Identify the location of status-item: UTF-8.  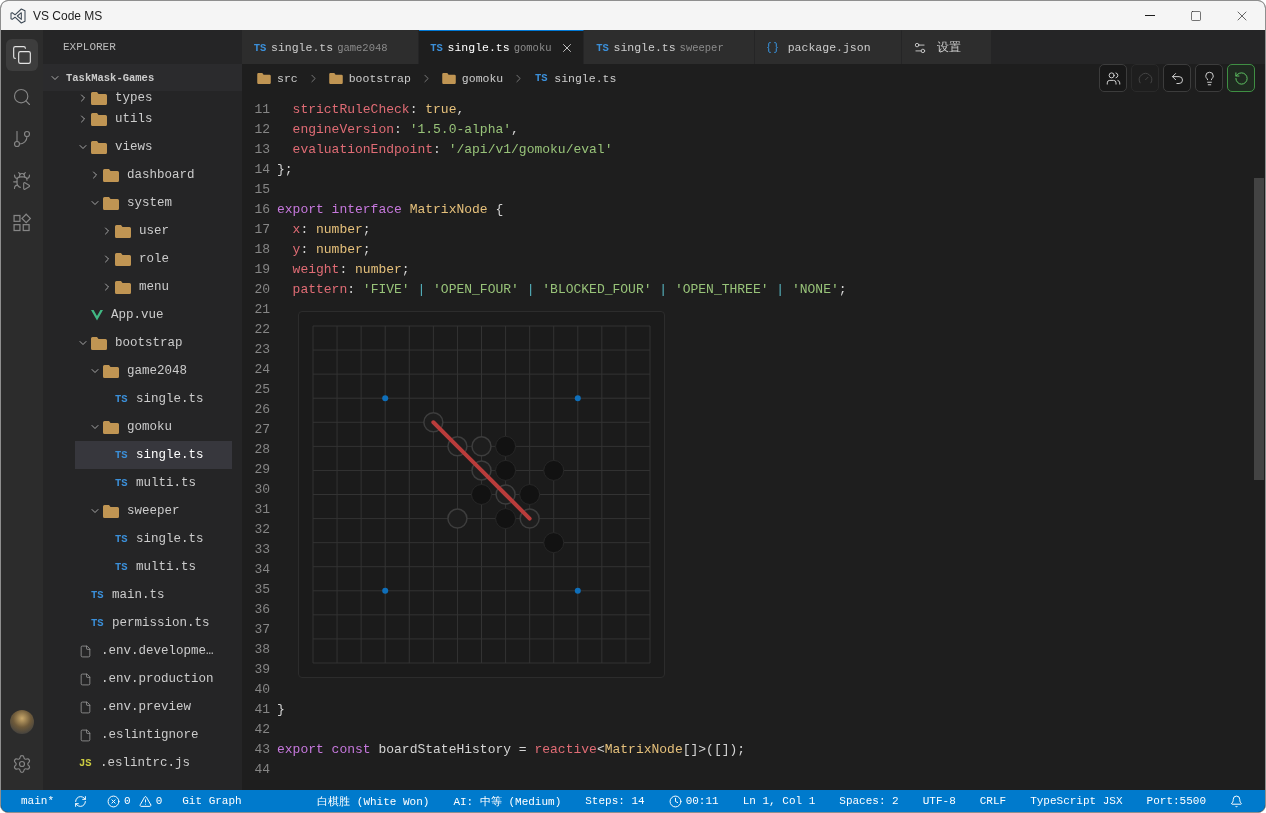
(939, 801).